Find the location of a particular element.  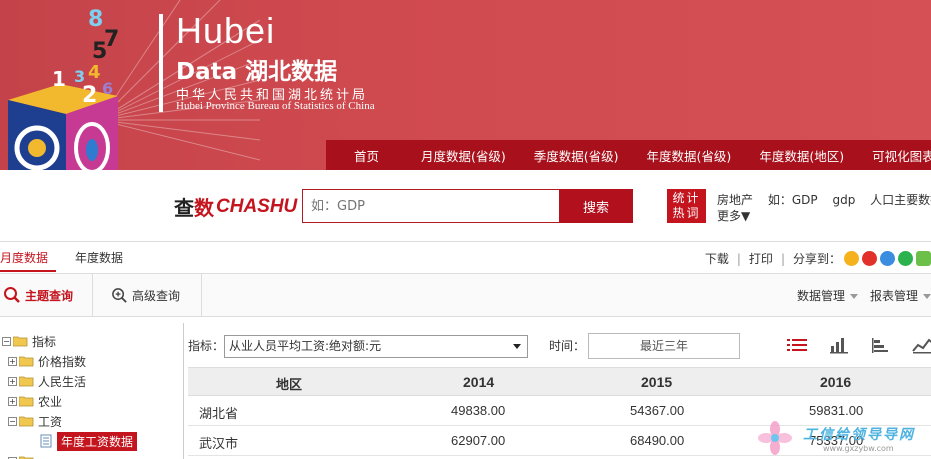

tab-yearly-data: 年度数据 is located at coordinates (99, 257).